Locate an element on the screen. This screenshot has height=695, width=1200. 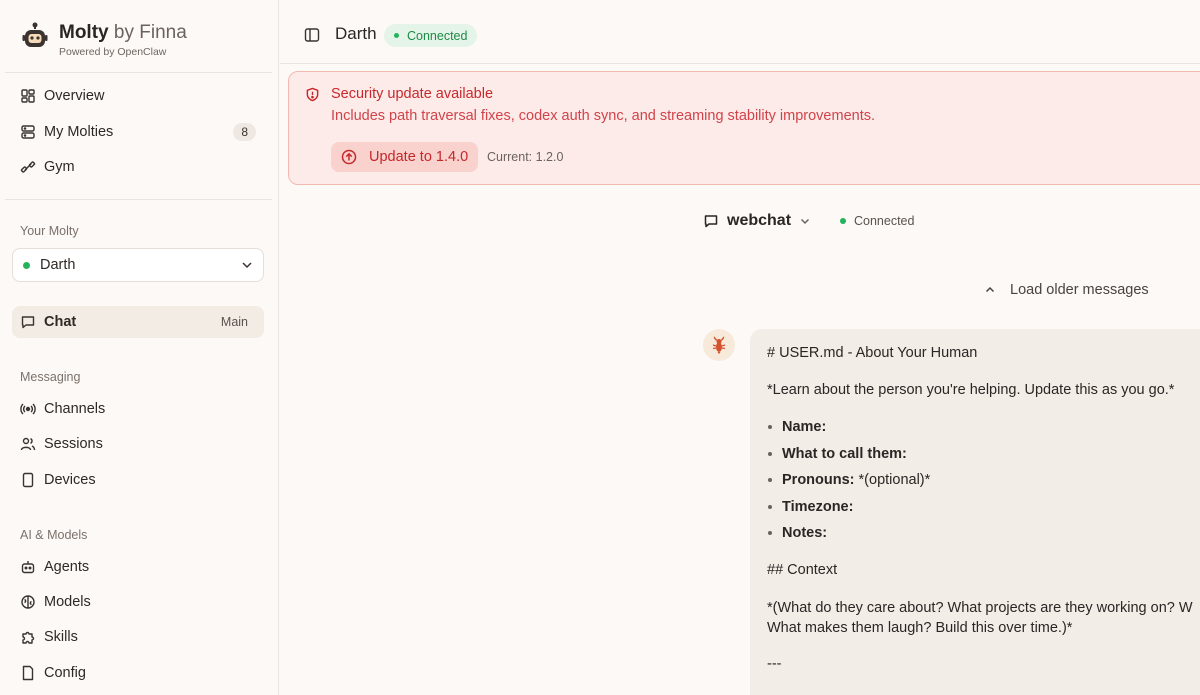
nav-item-agents: Agents is located at coordinates (138, 567).